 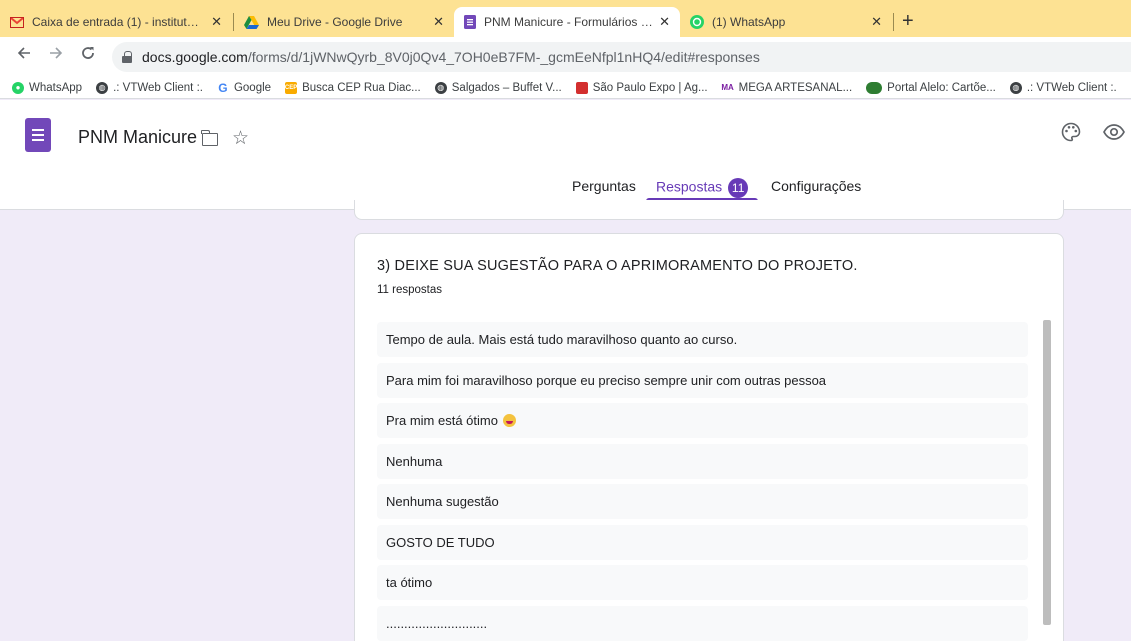 What do you see at coordinates (893, 22) in the screenshot?
I see `tab-separator` at bounding box center [893, 22].